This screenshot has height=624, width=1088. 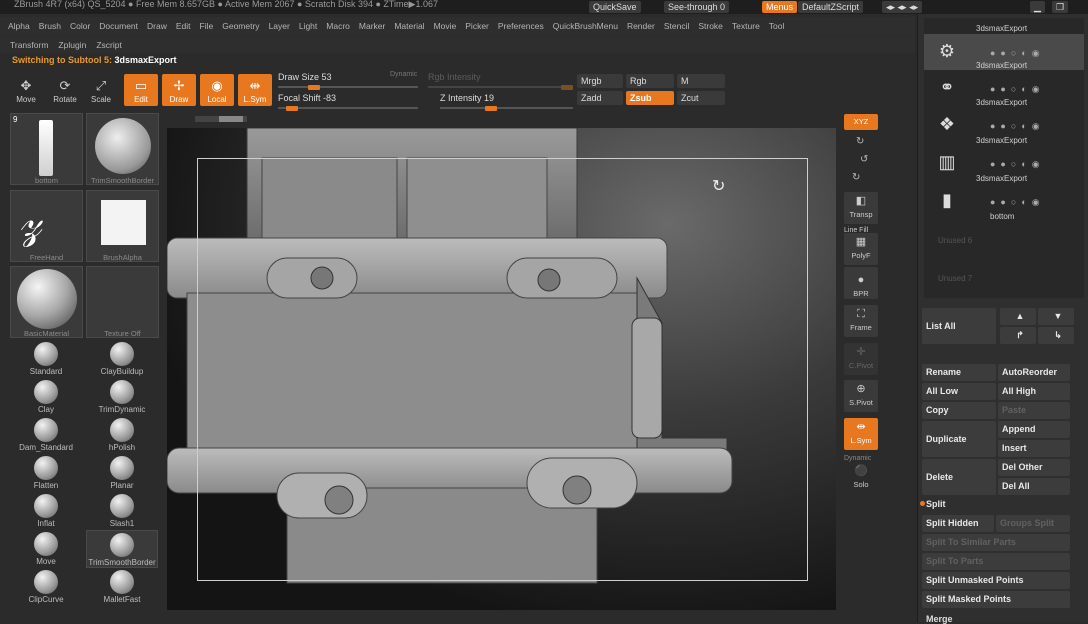 What do you see at coordinates (710, 26) in the screenshot?
I see `menu-stroke: Stroke` at bounding box center [710, 26].